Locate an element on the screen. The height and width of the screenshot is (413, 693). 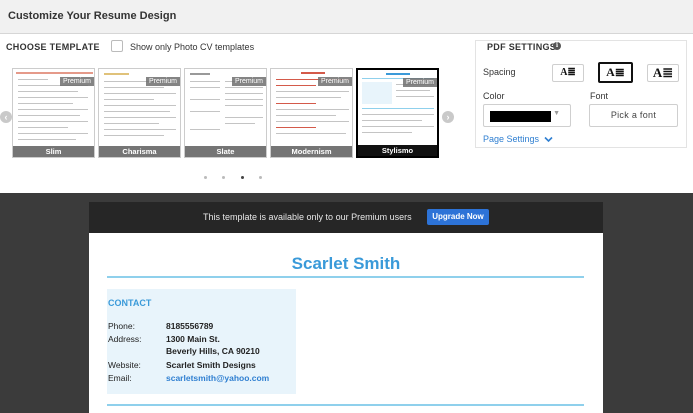
carousel-prev-icon: ‹ is located at coordinates (6, 117).